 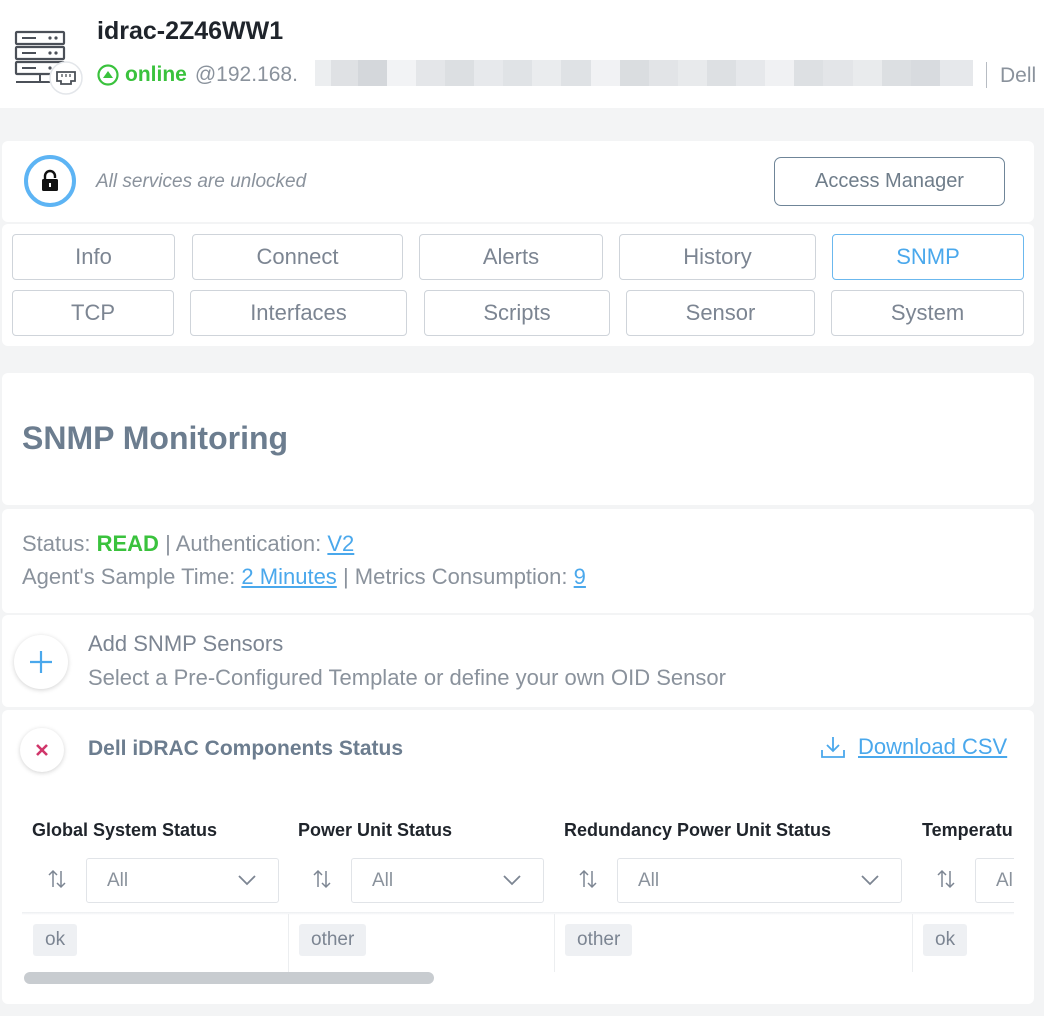 I want to click on header-divider, so click(x=518, y=913).